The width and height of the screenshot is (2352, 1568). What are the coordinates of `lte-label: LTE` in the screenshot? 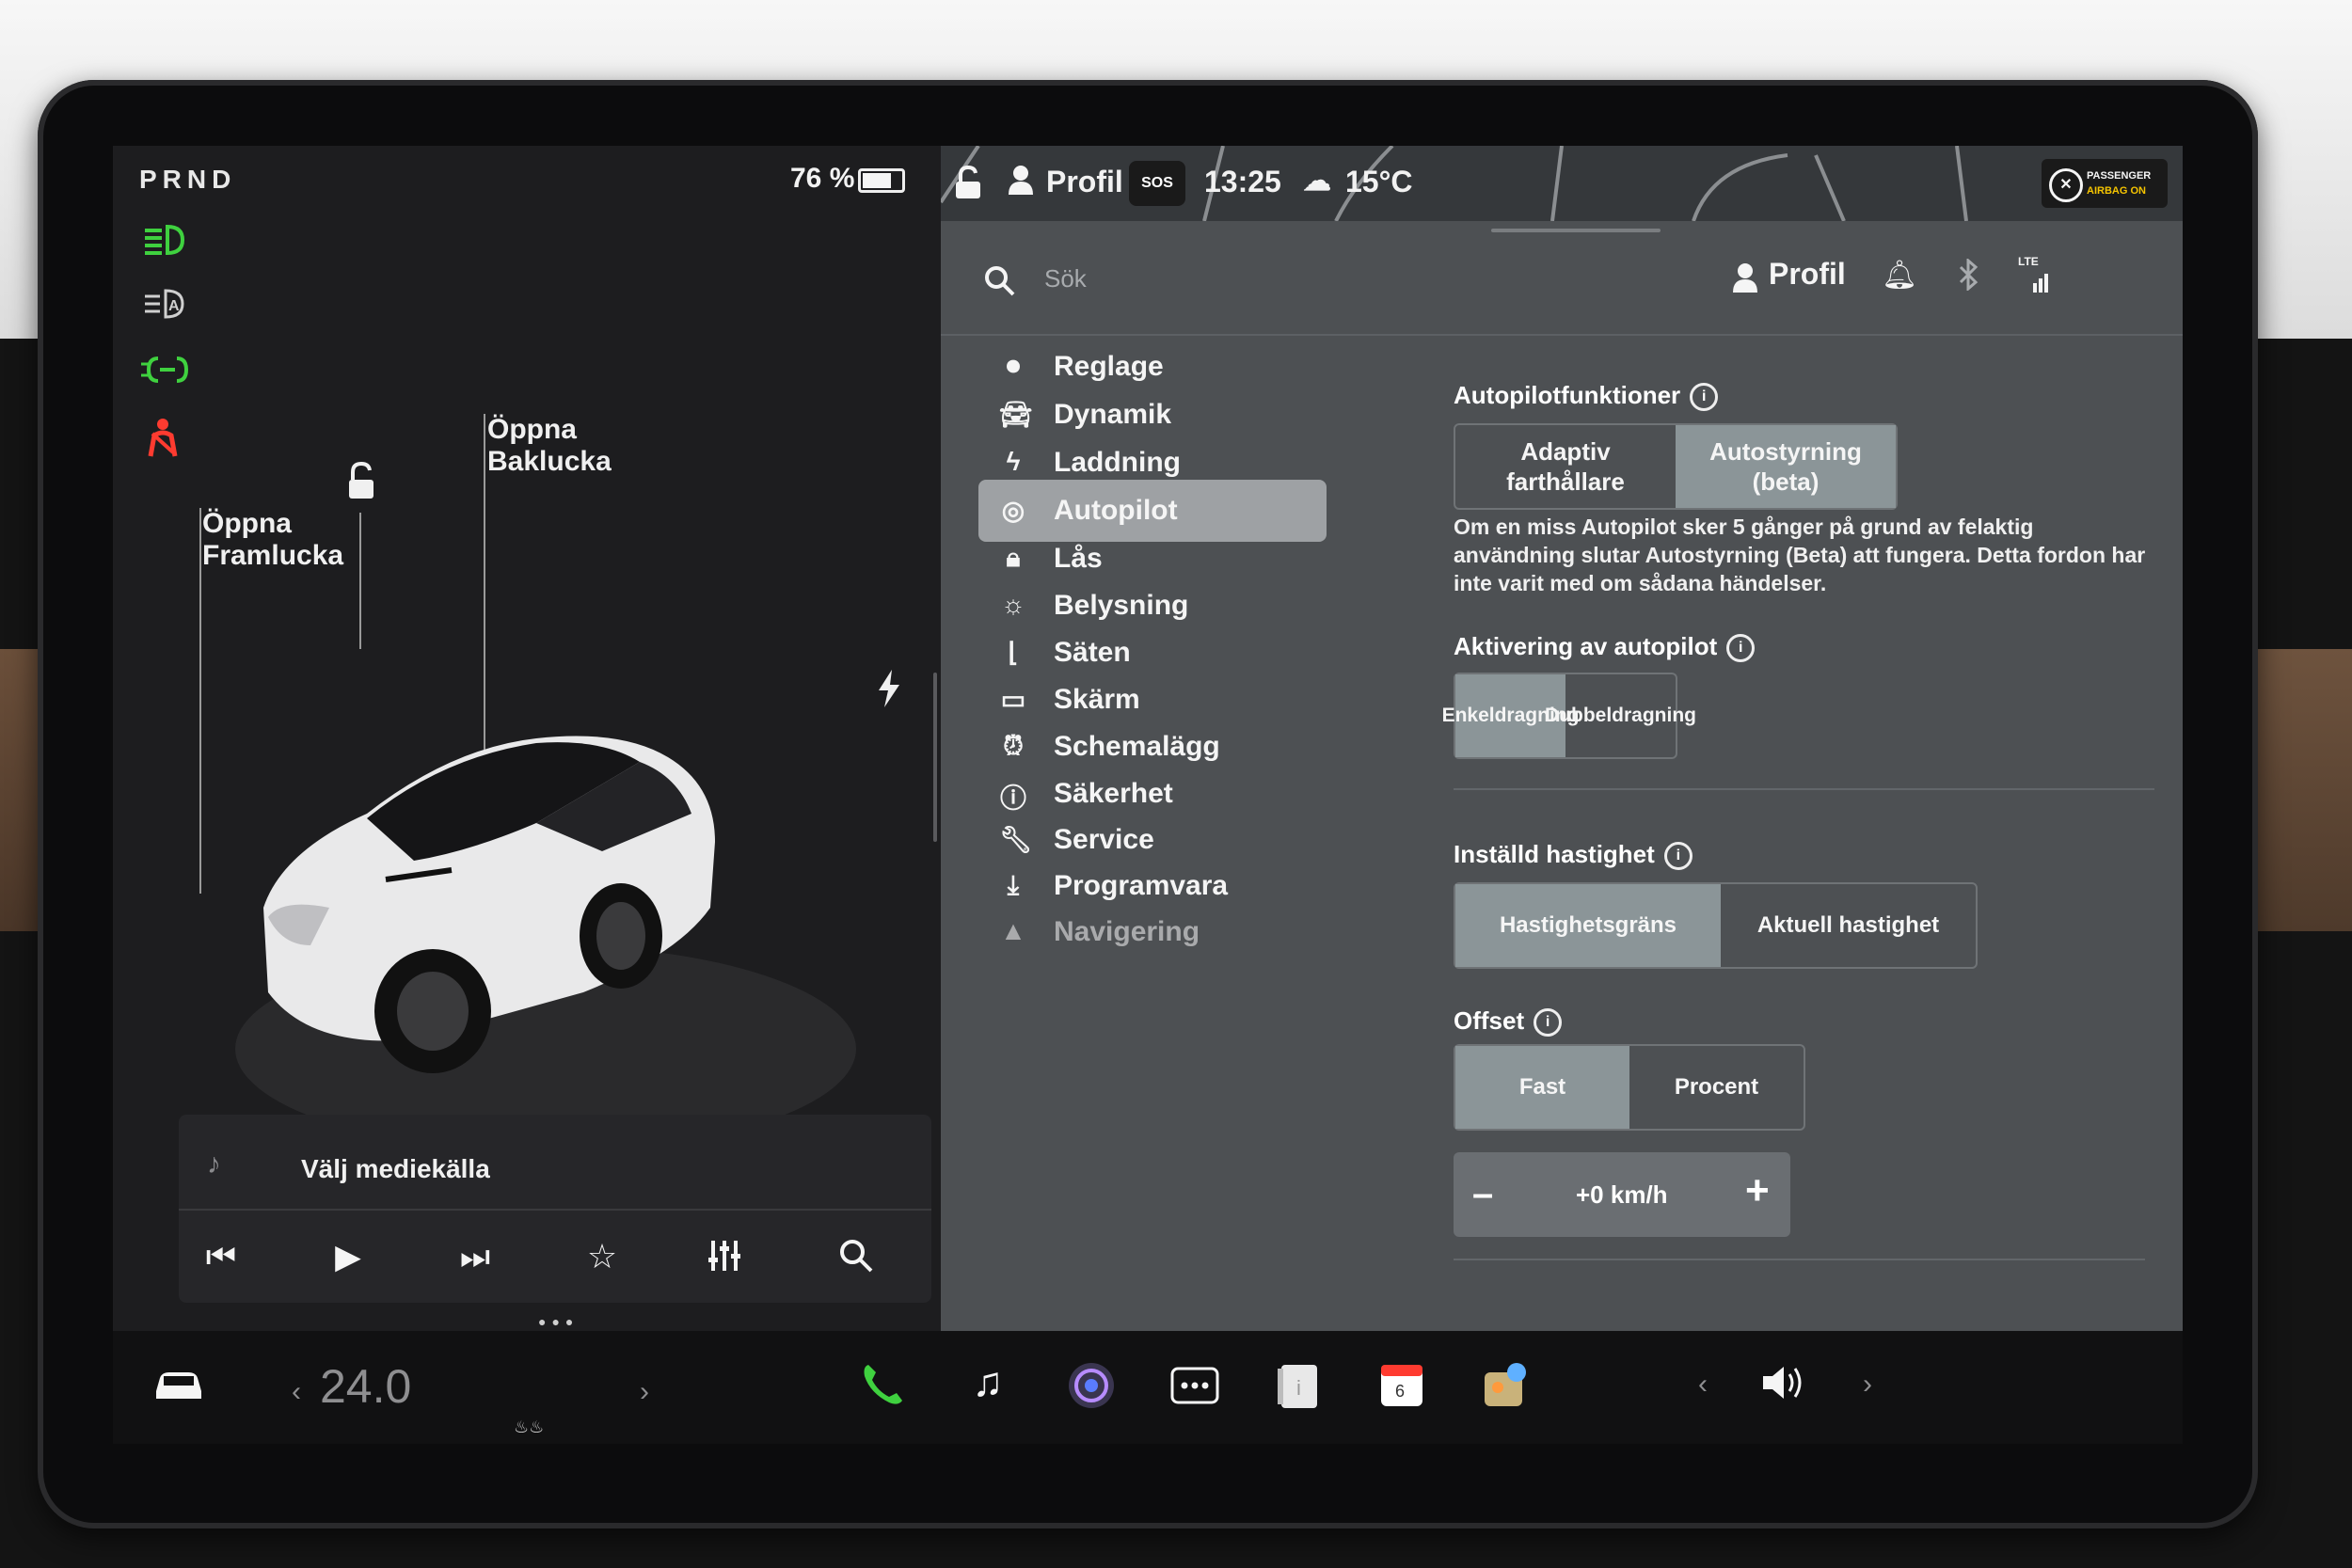 It's located at (2028, 261).